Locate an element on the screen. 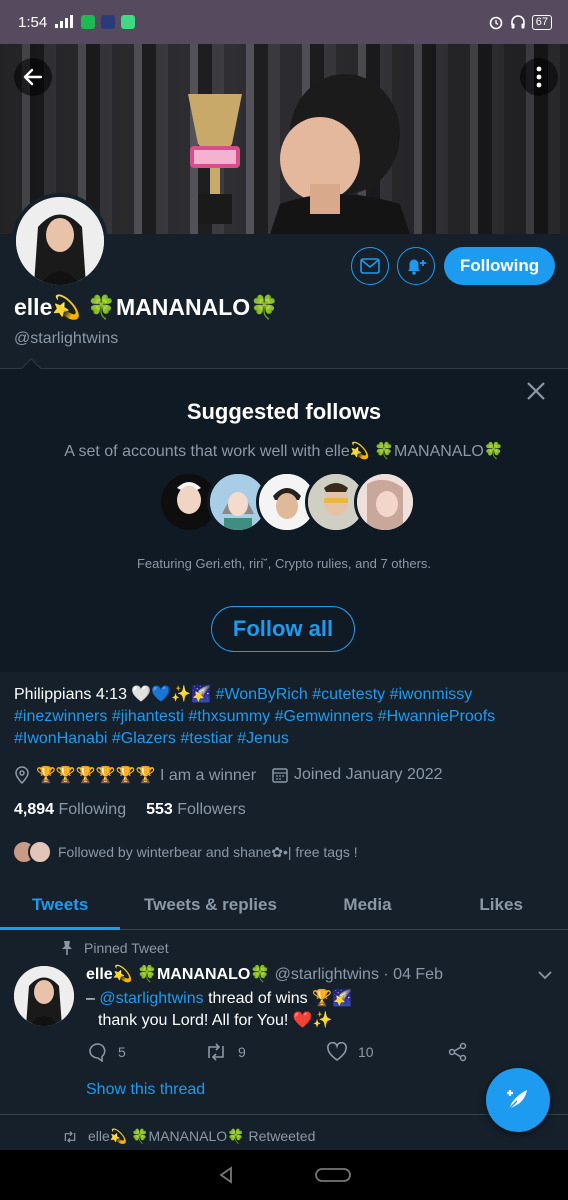  share-button is located at coordinates (458, 1052).